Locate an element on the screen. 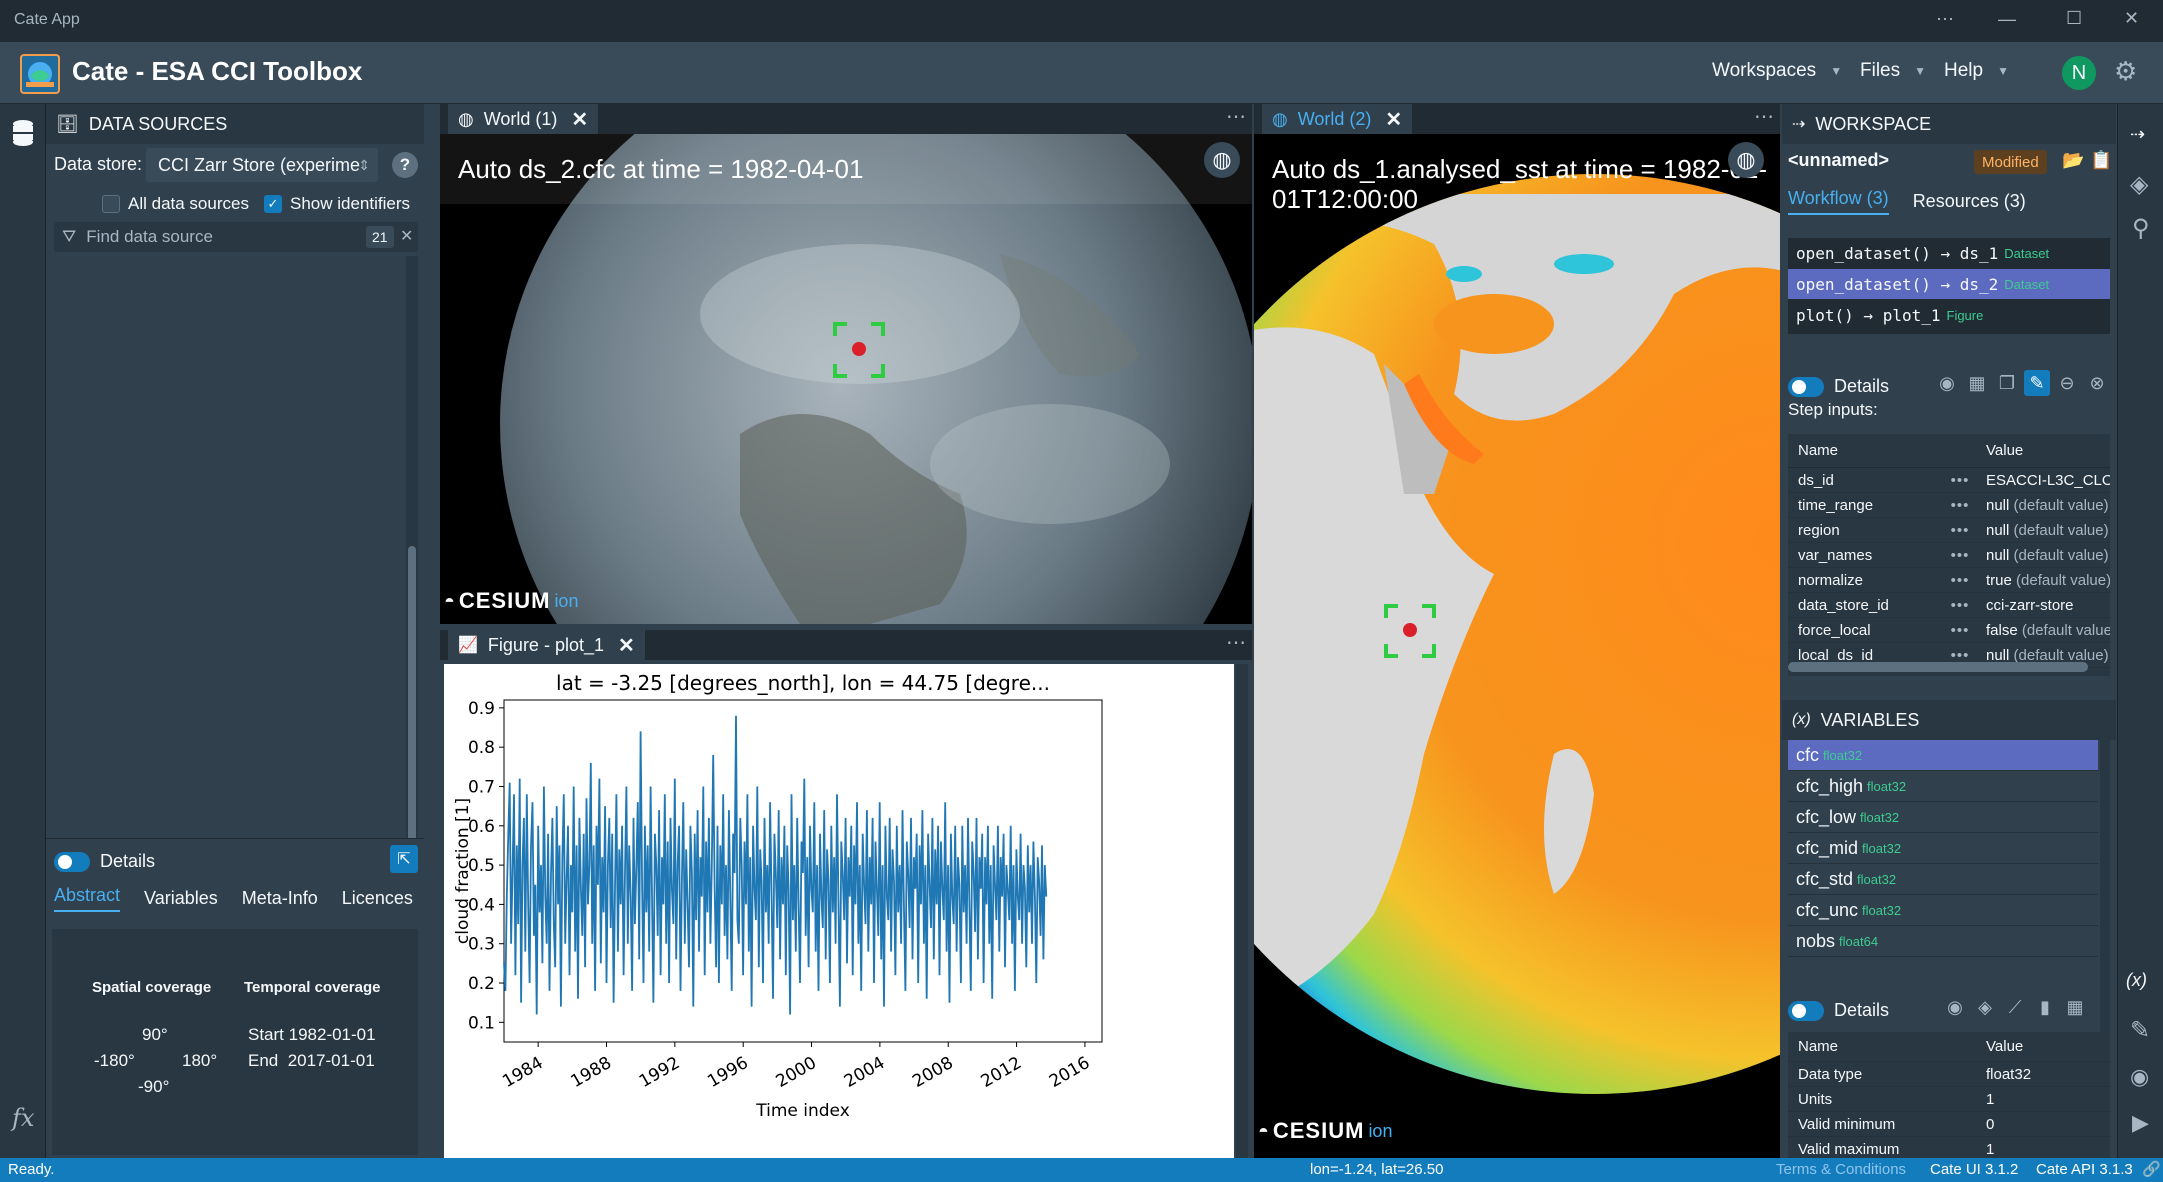 The image size is (2163, 1182). workflow-step: open_dataset() → ds_2 Dataset is located at coordinates (1949, 284).